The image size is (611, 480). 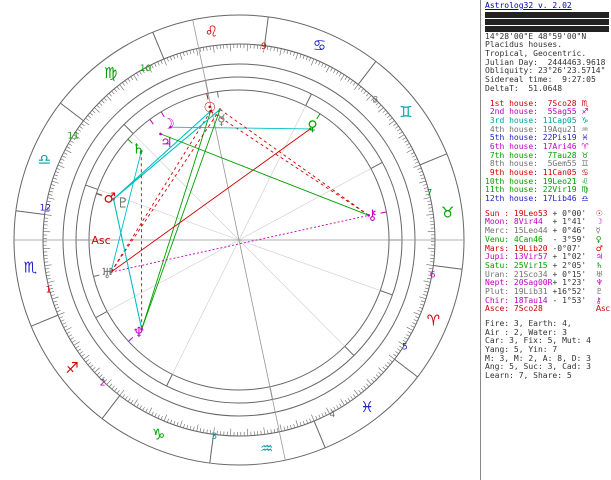 I want to click on planet-label: Moon:, so click(x=499, y=222).